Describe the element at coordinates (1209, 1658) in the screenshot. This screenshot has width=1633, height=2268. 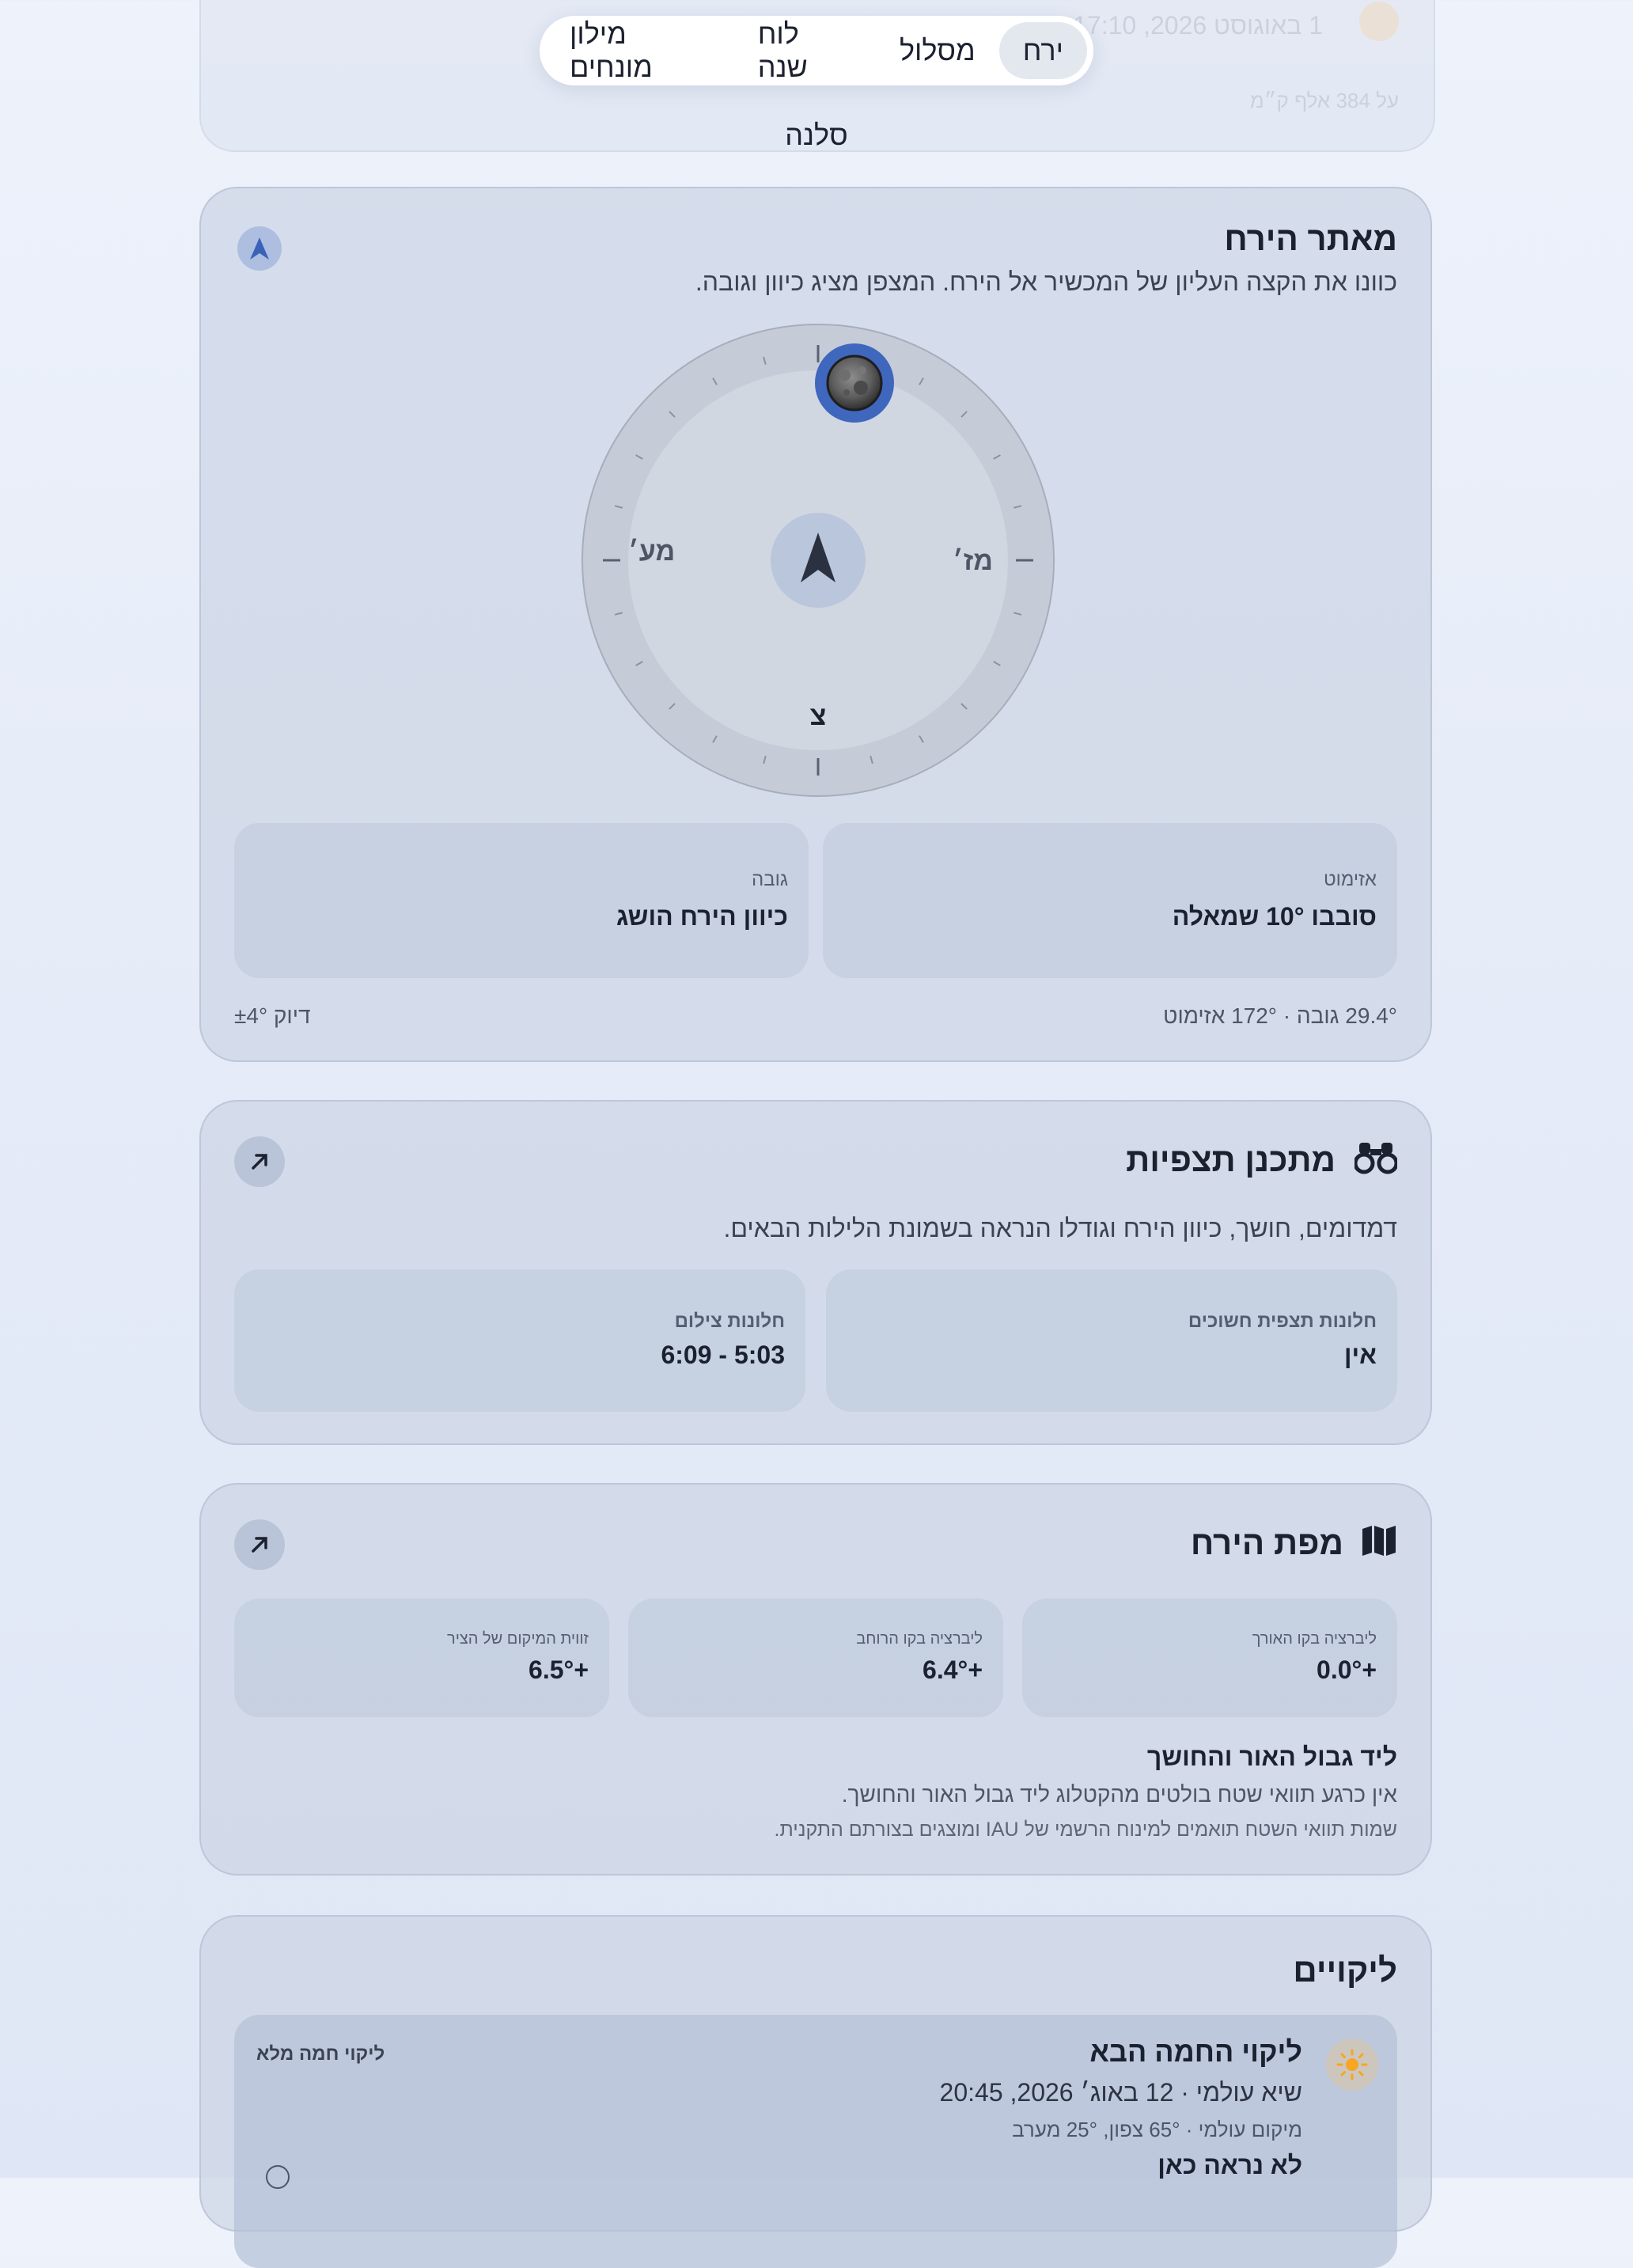
I see `longitude-libration-tile: ליברציה בקו האורך +0.0°` at that location.